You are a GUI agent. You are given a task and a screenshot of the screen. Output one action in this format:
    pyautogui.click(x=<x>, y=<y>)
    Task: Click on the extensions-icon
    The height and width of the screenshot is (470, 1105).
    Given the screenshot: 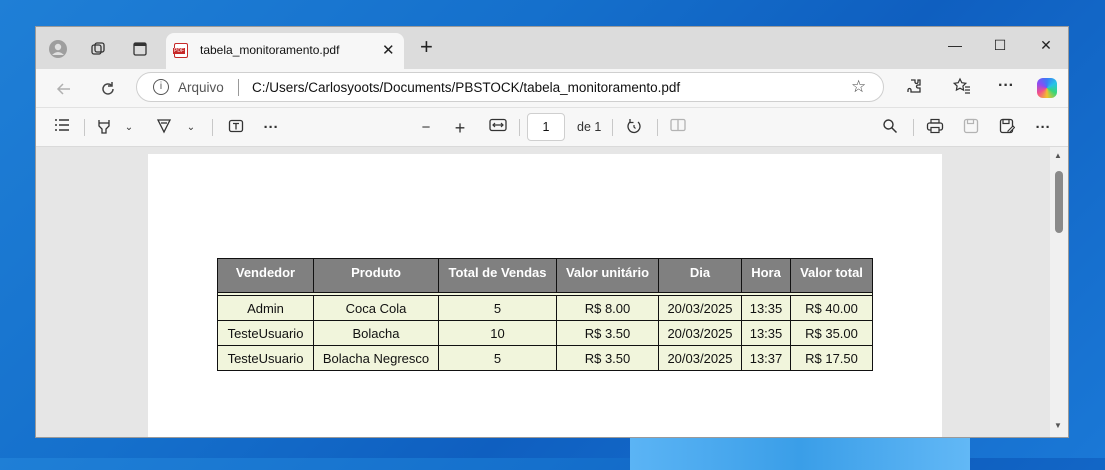 What is the action you would take?
    pyautogui.click(x=914, y=89)
    